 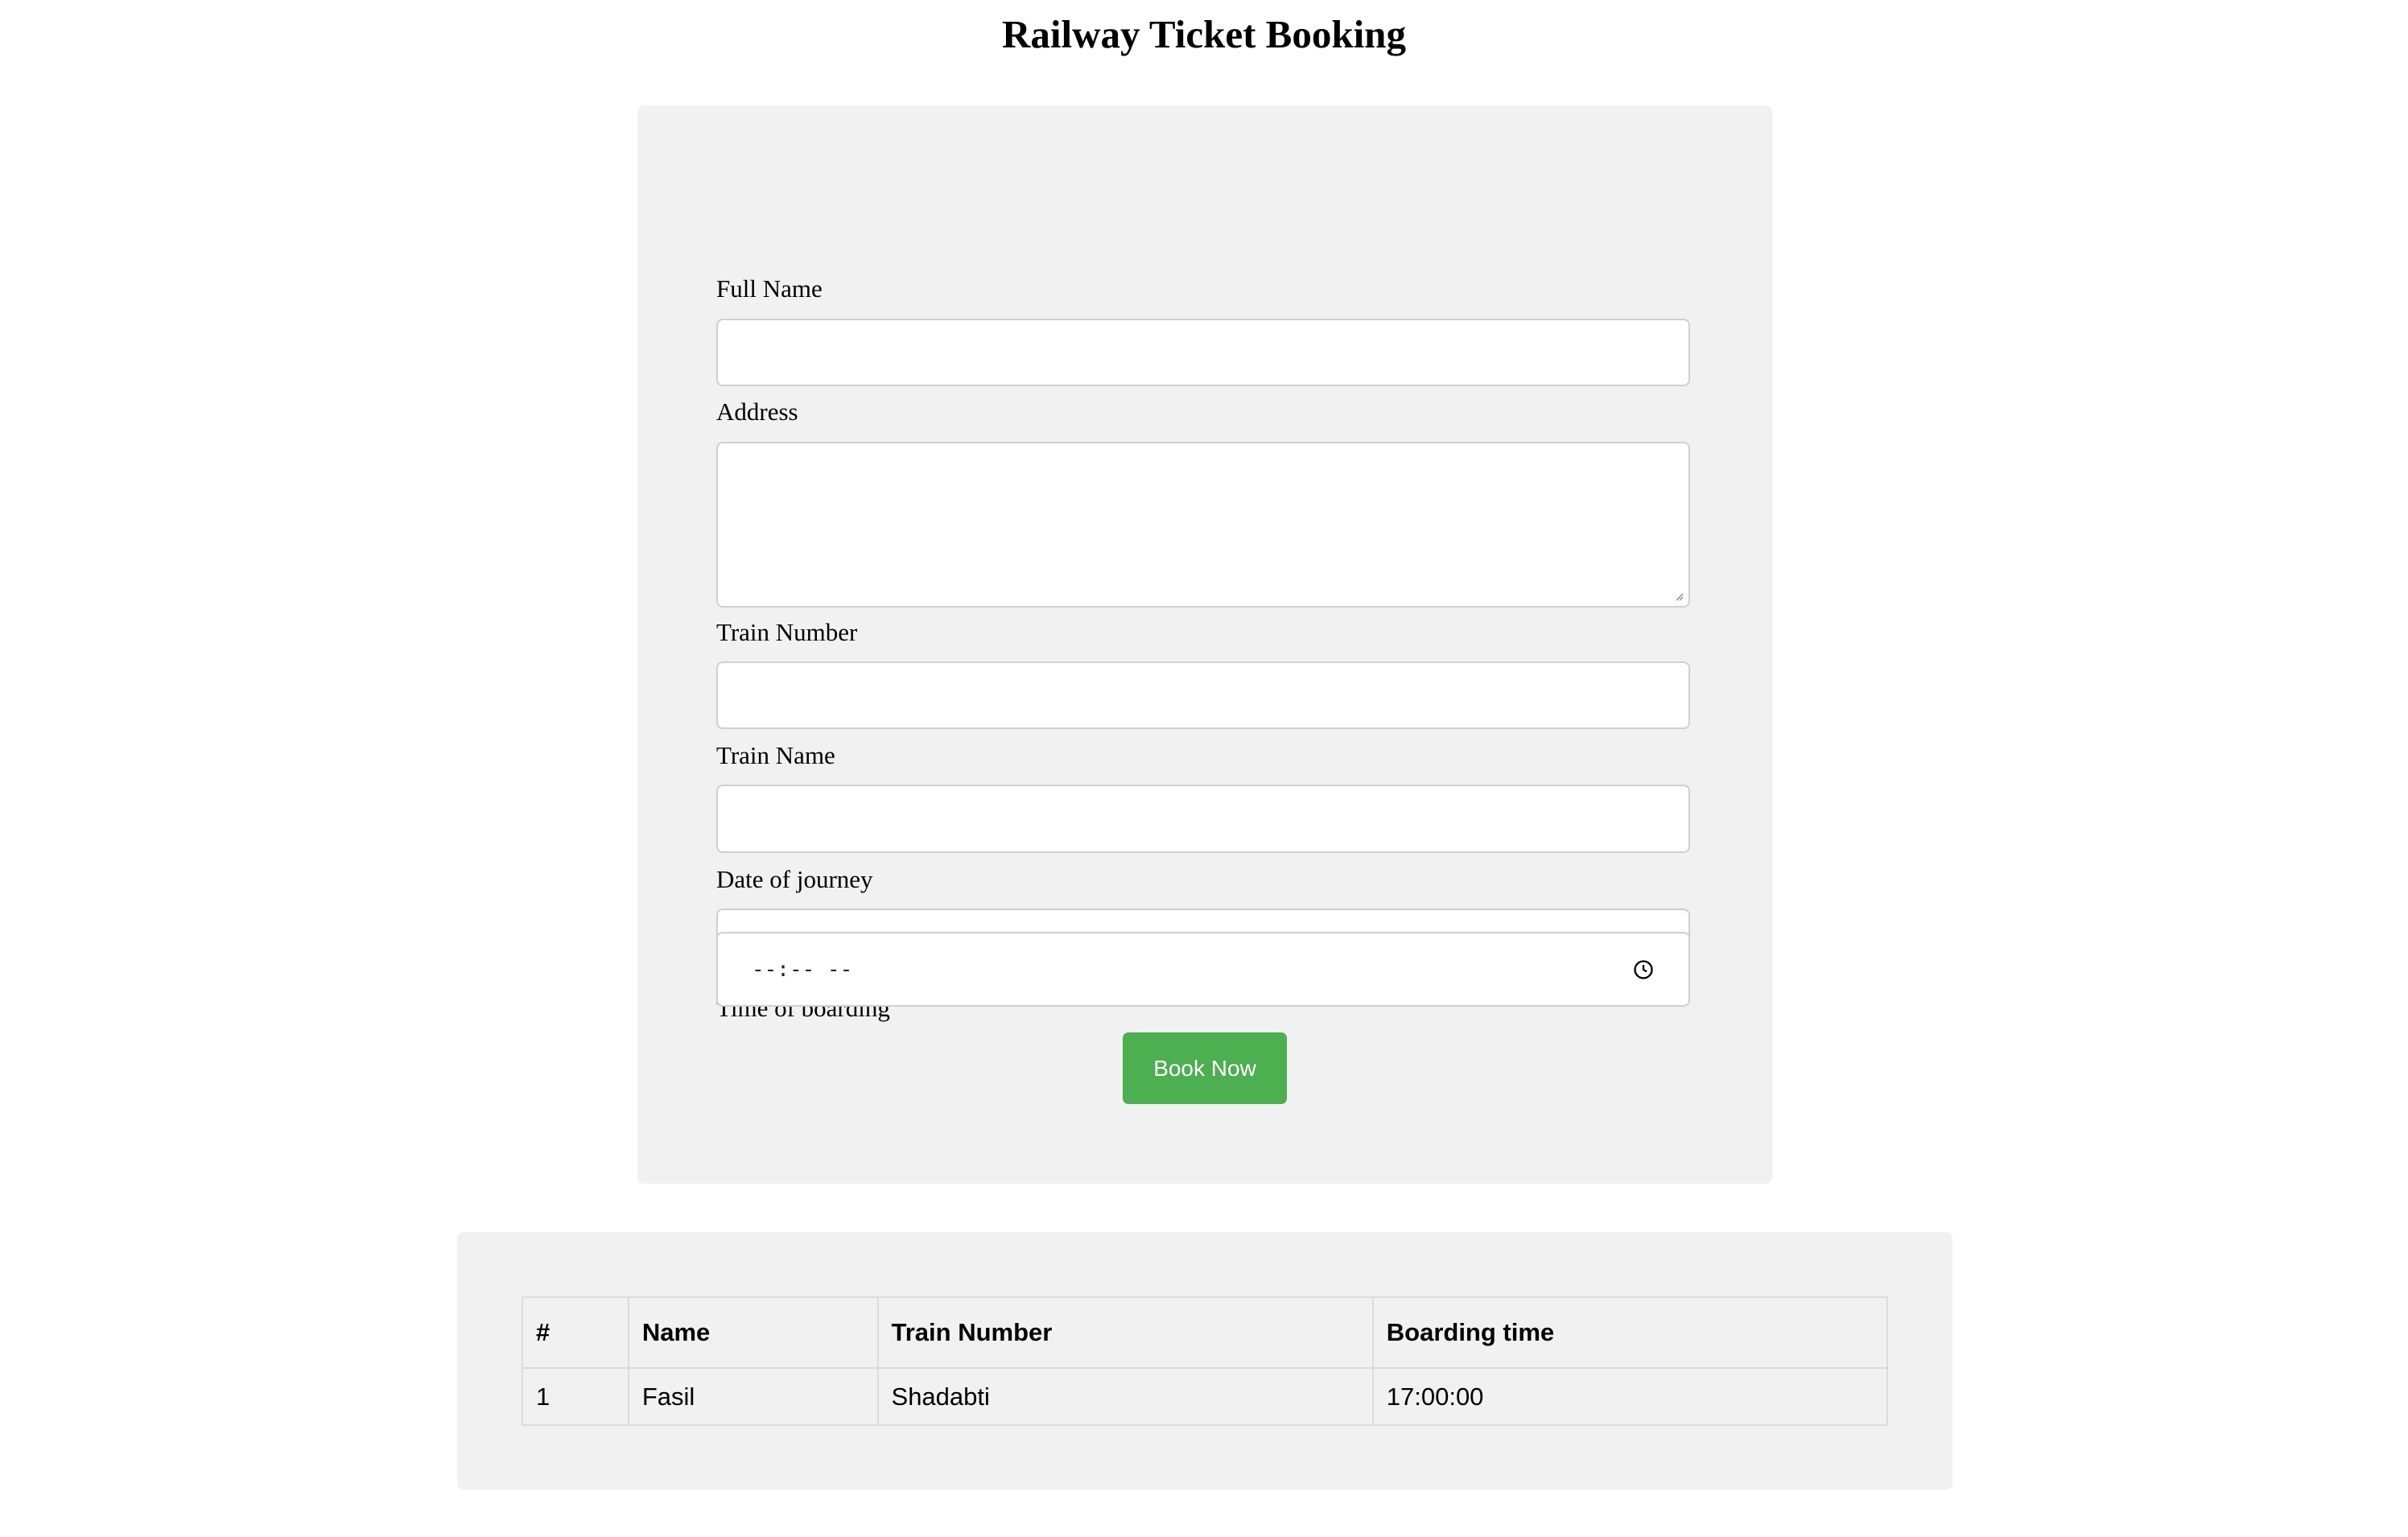 I want to click on train-name-label: Train Name, so click(x=775, y=755).